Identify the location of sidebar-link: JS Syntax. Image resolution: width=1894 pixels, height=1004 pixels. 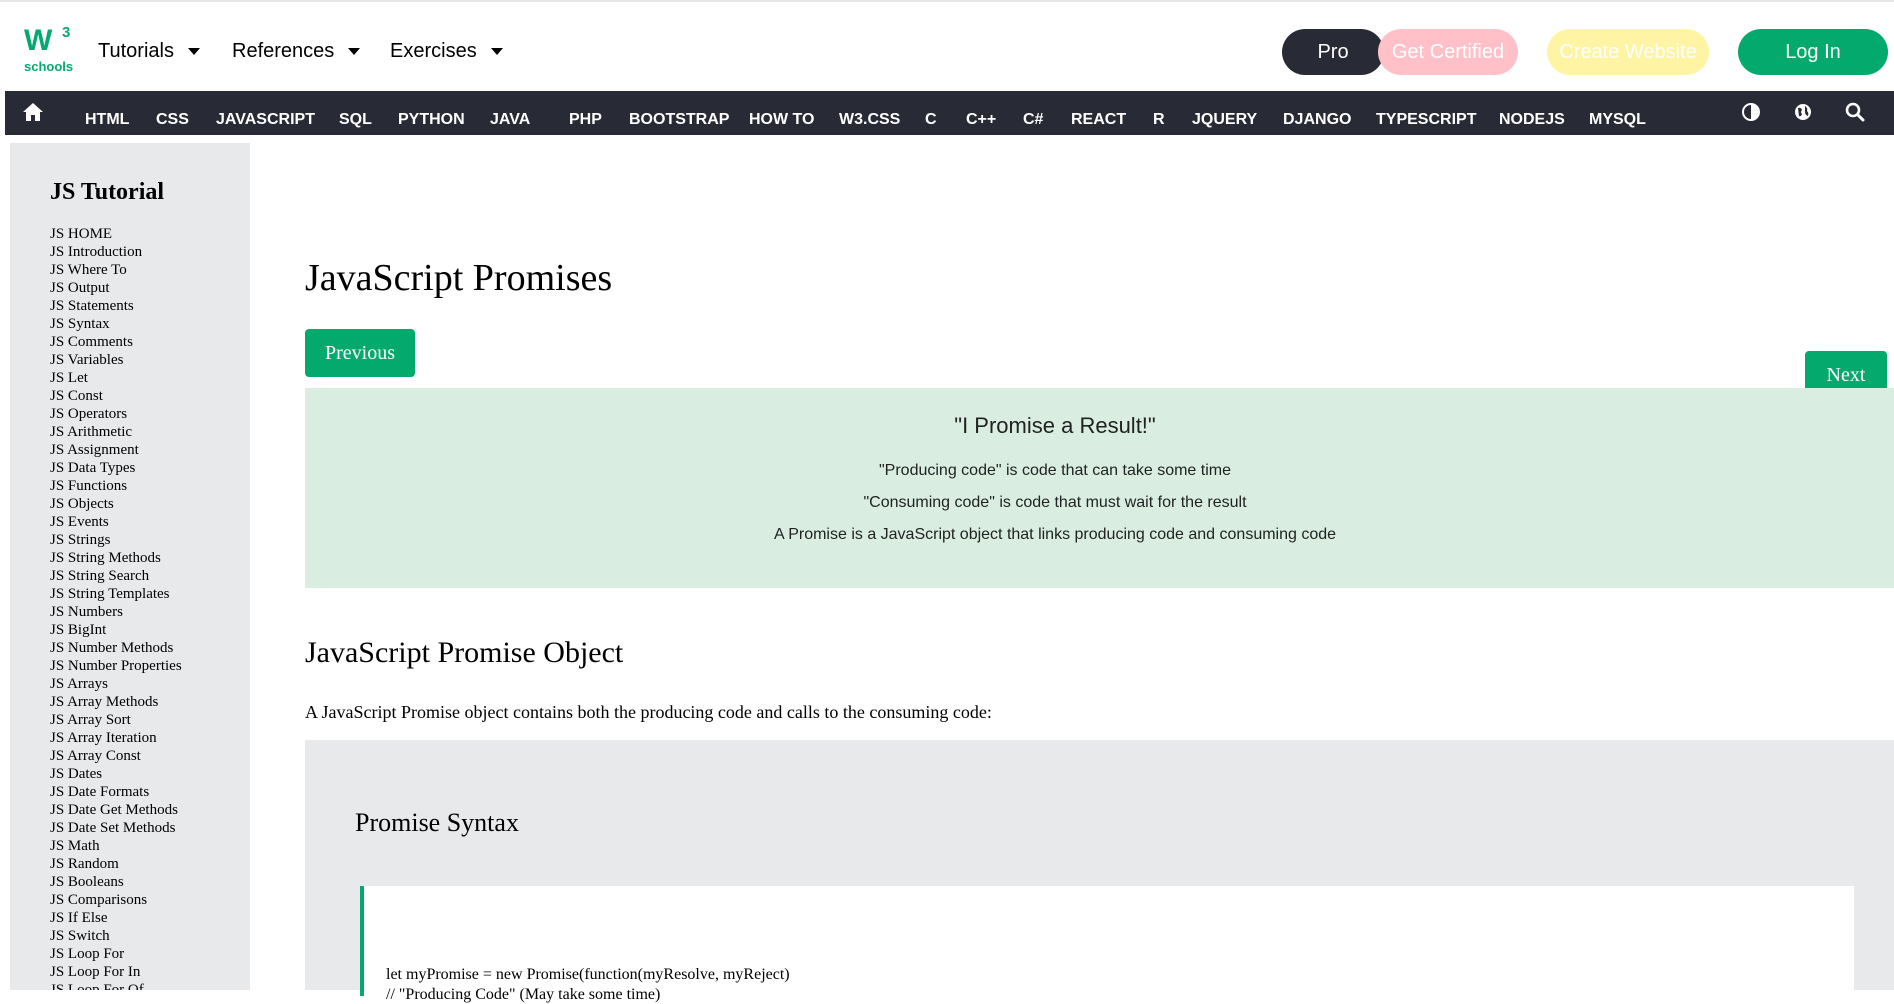
(116, 324).